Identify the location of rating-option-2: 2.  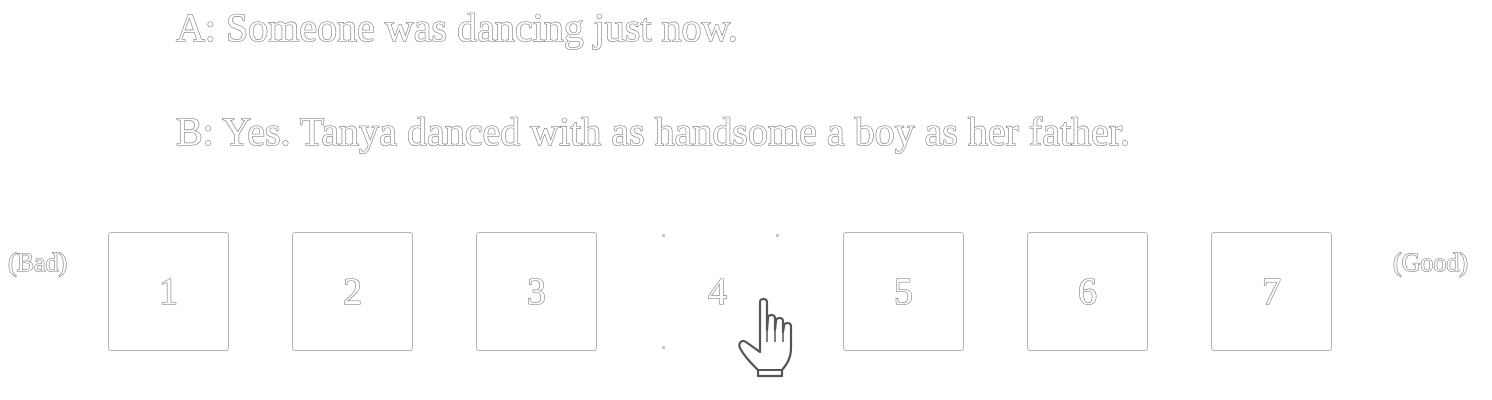
(352, 291).